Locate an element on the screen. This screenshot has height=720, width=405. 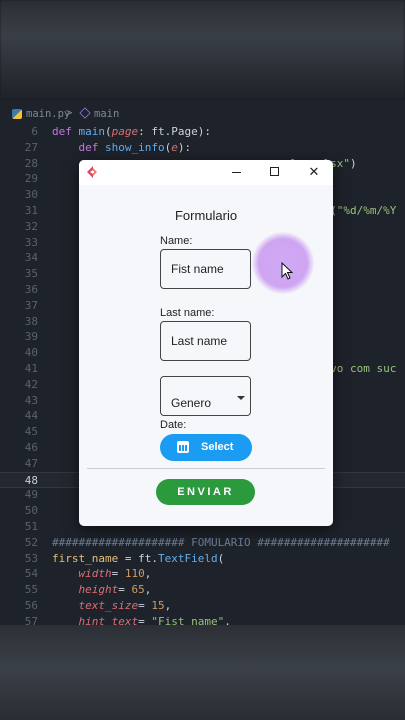
gender-dropdown: Genero is located at coordinates (205, 396).